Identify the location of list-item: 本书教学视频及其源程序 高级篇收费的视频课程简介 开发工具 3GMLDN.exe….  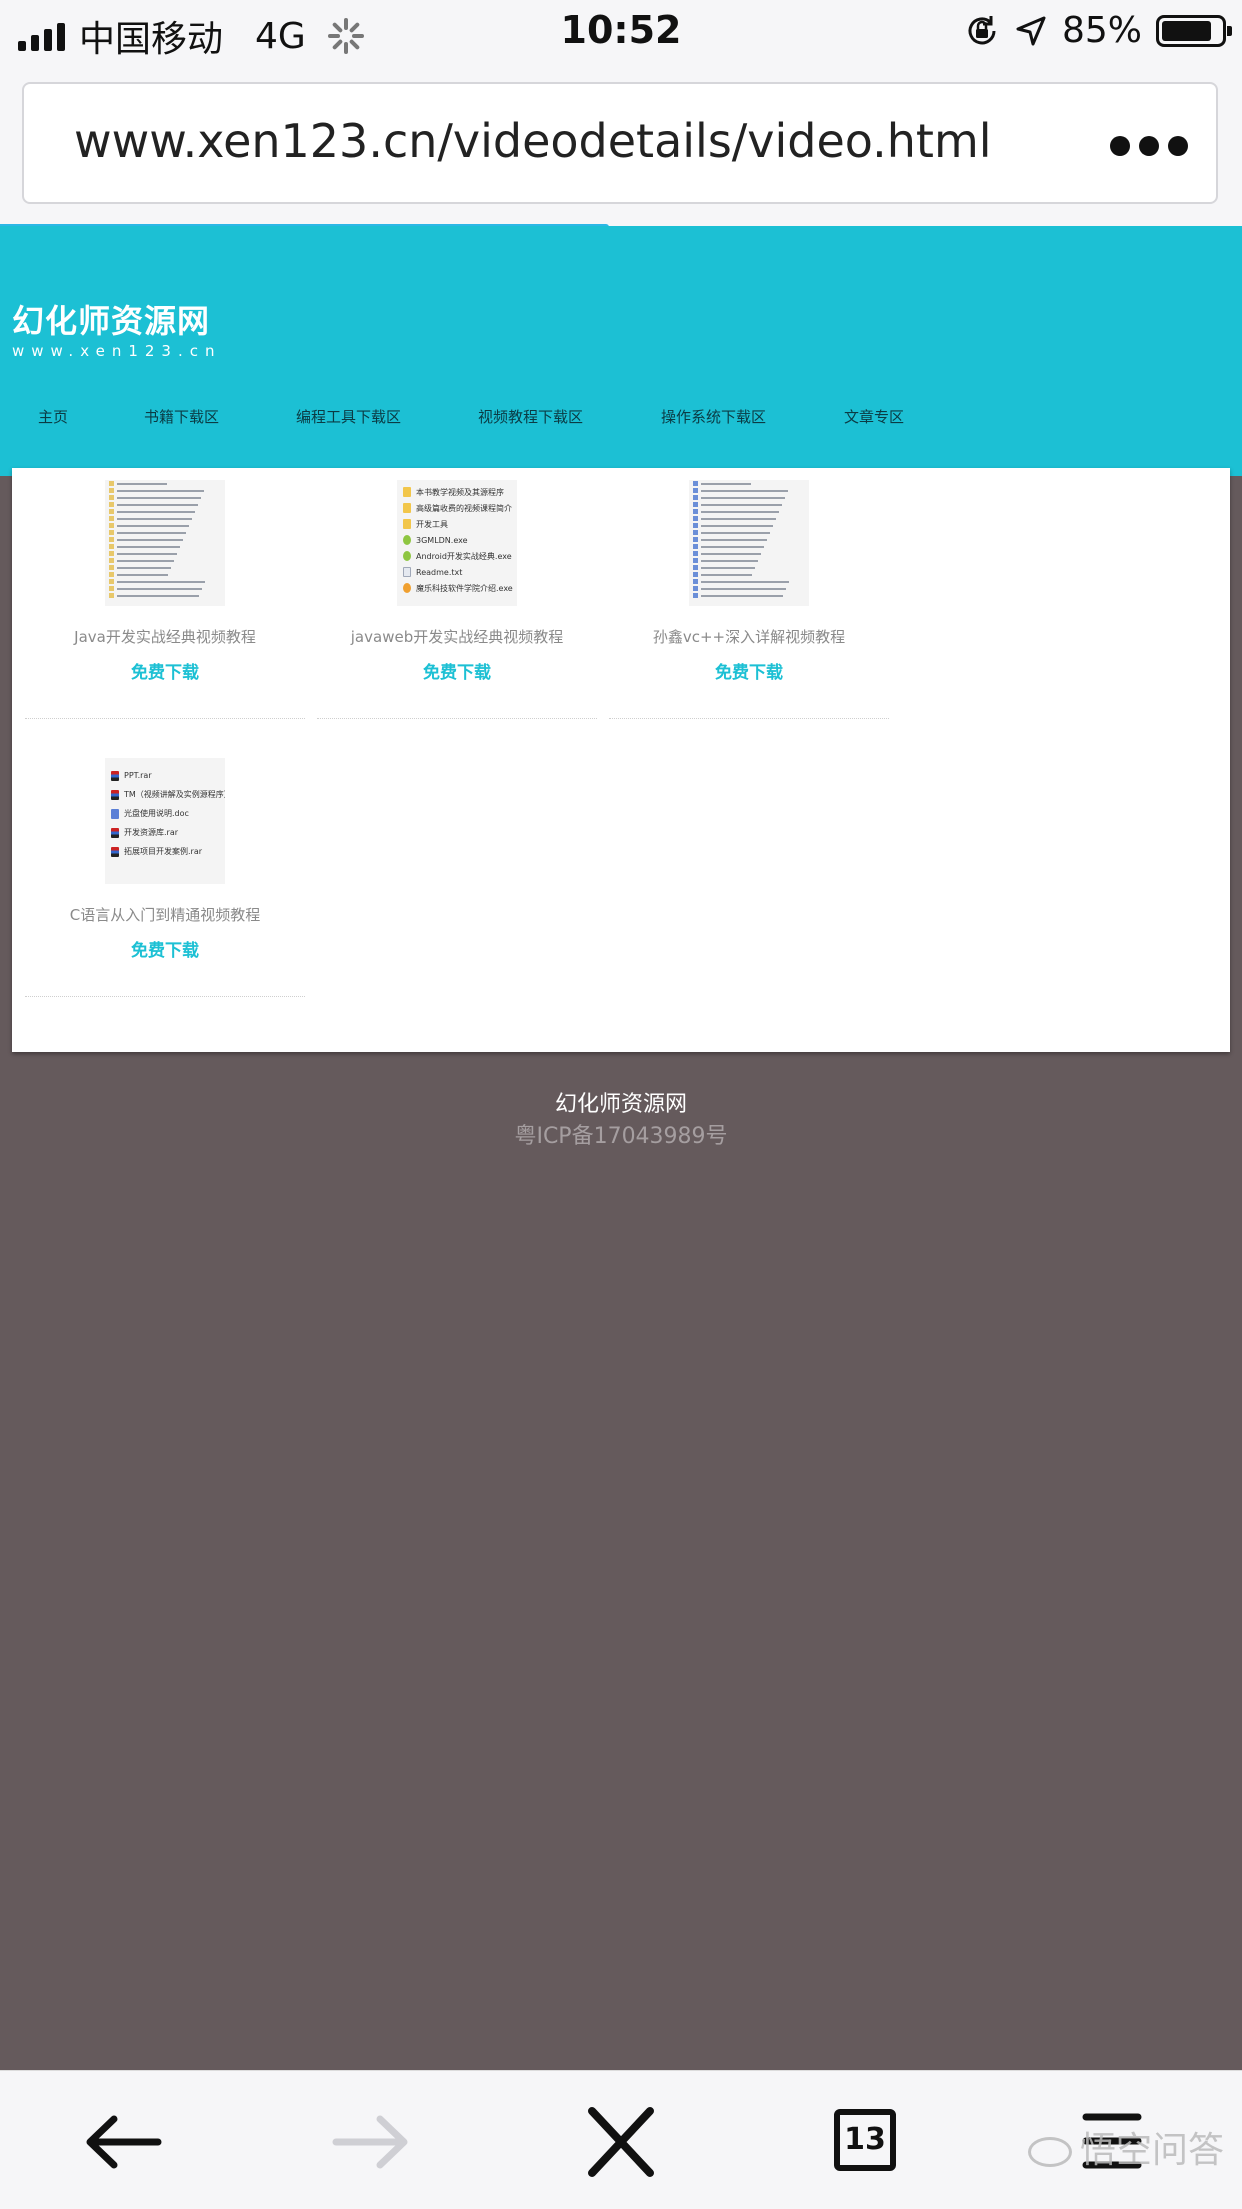
(457, 599).